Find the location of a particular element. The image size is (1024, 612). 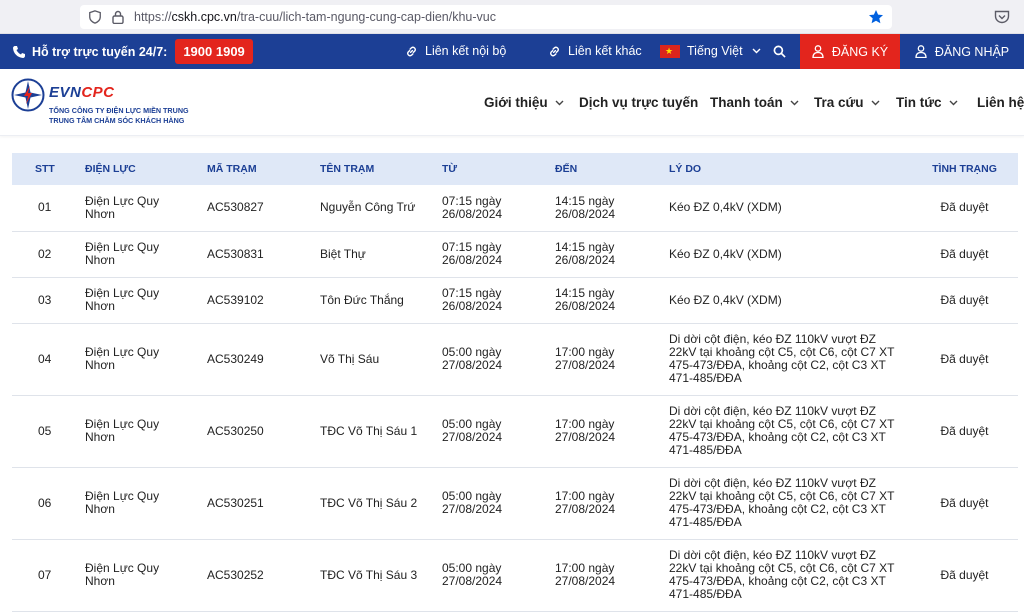

nav-tra-cuu: Tra cứu is located at coordinates (847, 102).